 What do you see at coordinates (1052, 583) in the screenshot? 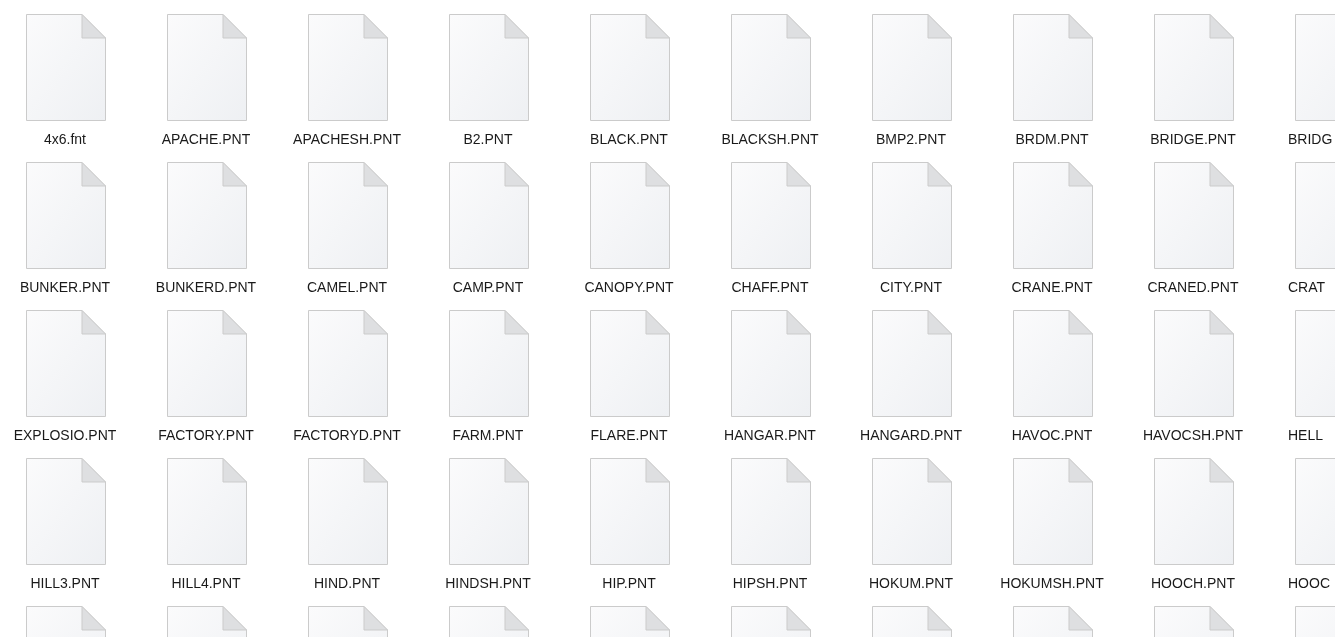
I see `file-name: HOKUMSH.PNT` at bounding box center [1052, 583].